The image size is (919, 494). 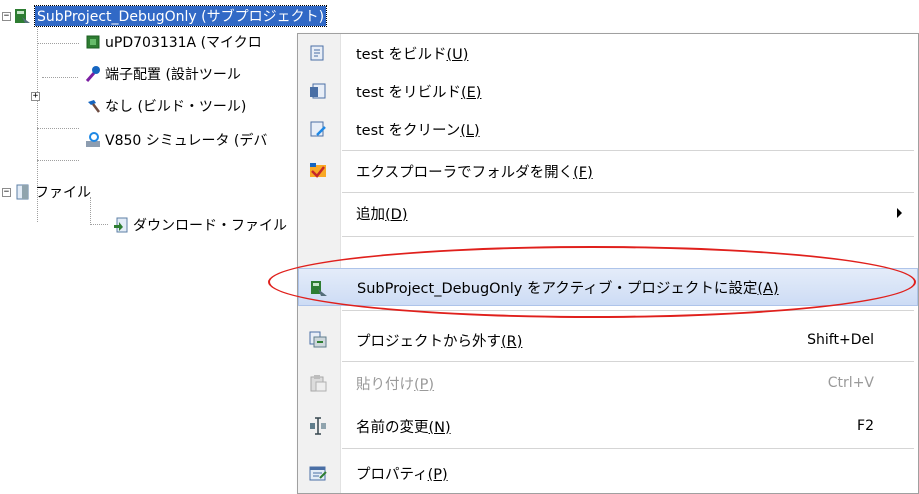 What do you see at coordinates (470, 130) in the screenshot?
I see `access-key: (L)` at bounding box center [470, 130].